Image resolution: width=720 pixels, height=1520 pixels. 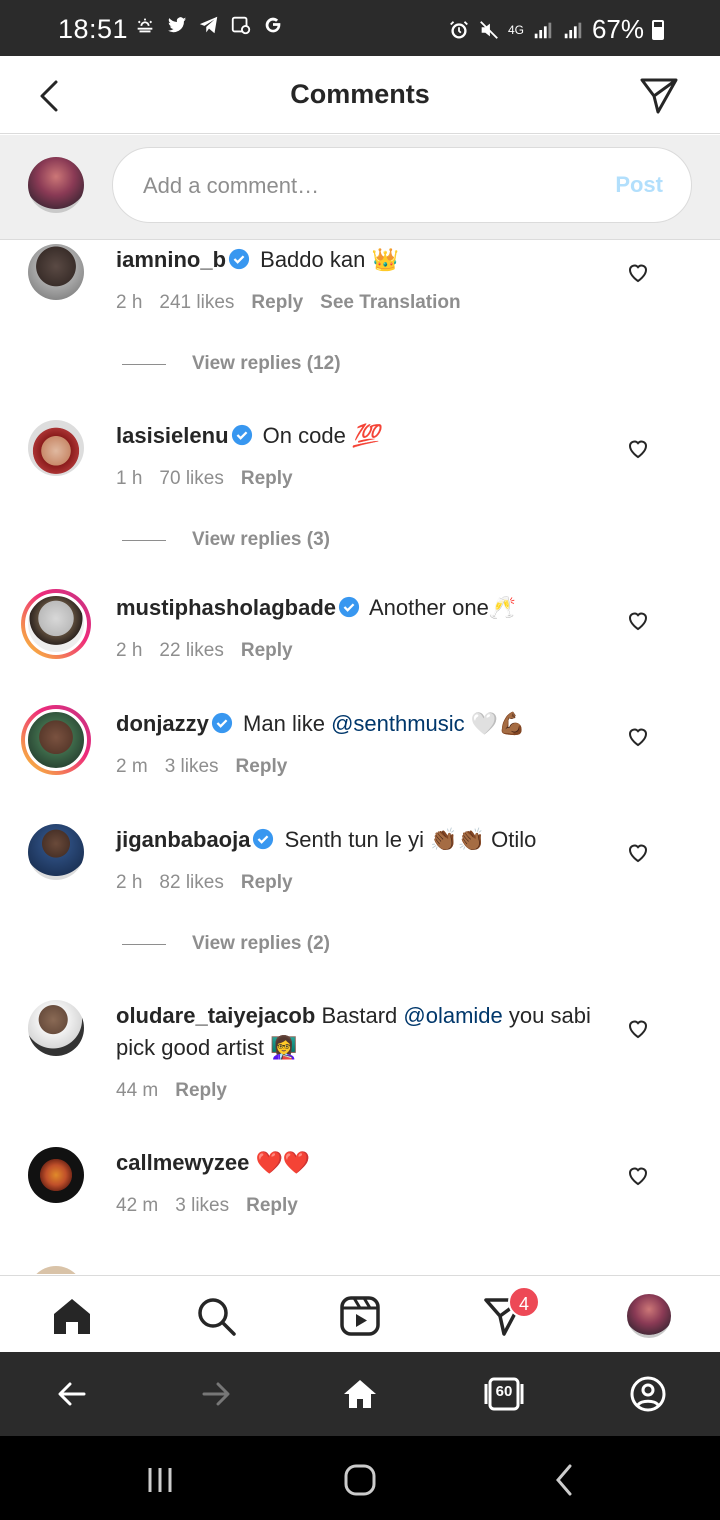 What do you see at coordinates (524, 1302) in the screenshot?
I see `notification-badge: 4` at bounding box center [524, 1302].